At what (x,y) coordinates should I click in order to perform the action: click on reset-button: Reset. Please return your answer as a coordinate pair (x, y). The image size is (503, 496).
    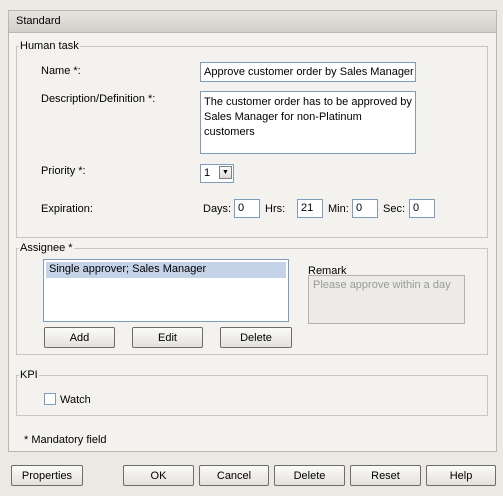
    Looking at the image, I should click on (385, 475).